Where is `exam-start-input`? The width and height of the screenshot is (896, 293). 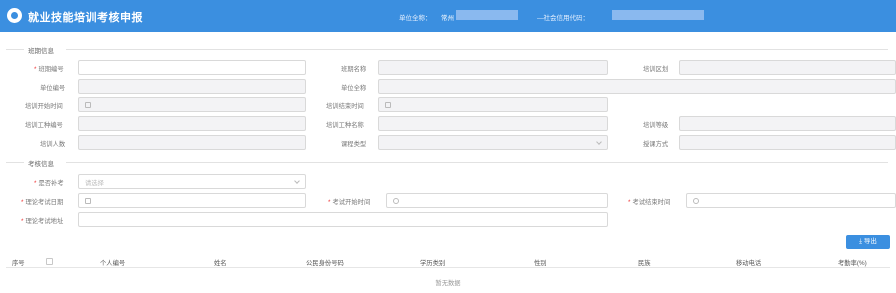
exam-start-input is located at coordinates (497, 200).